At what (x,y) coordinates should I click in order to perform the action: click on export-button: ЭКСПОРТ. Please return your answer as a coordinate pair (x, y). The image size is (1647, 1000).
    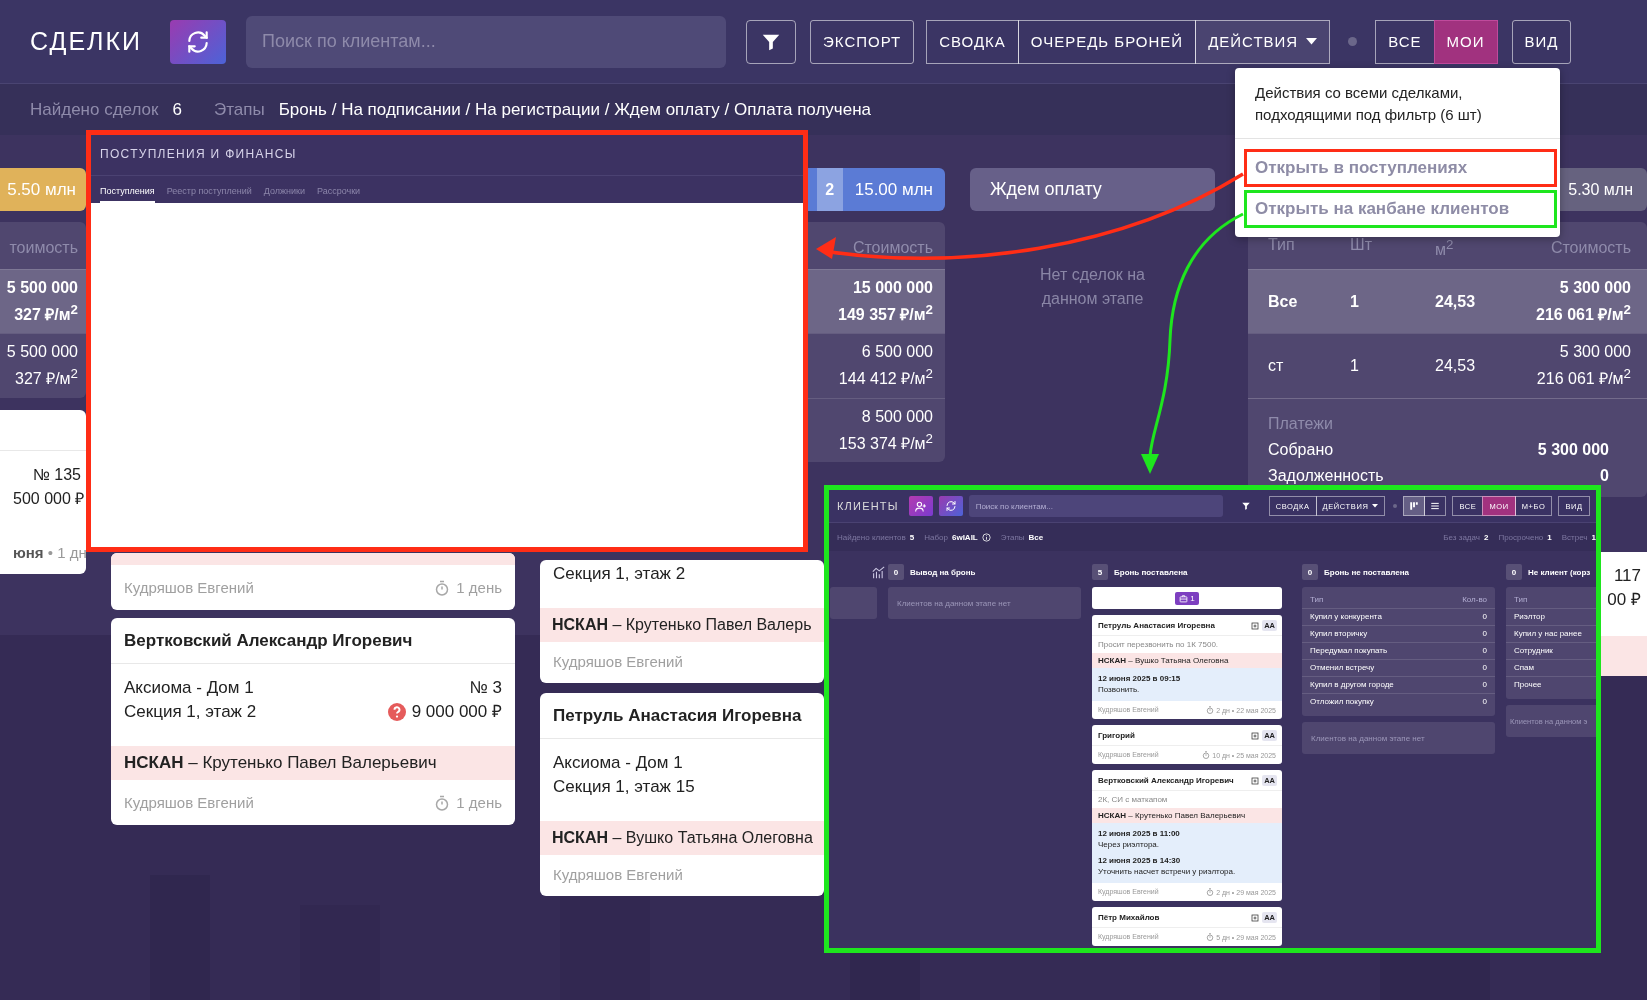
    Looking at the image, I should click on (862, 41).